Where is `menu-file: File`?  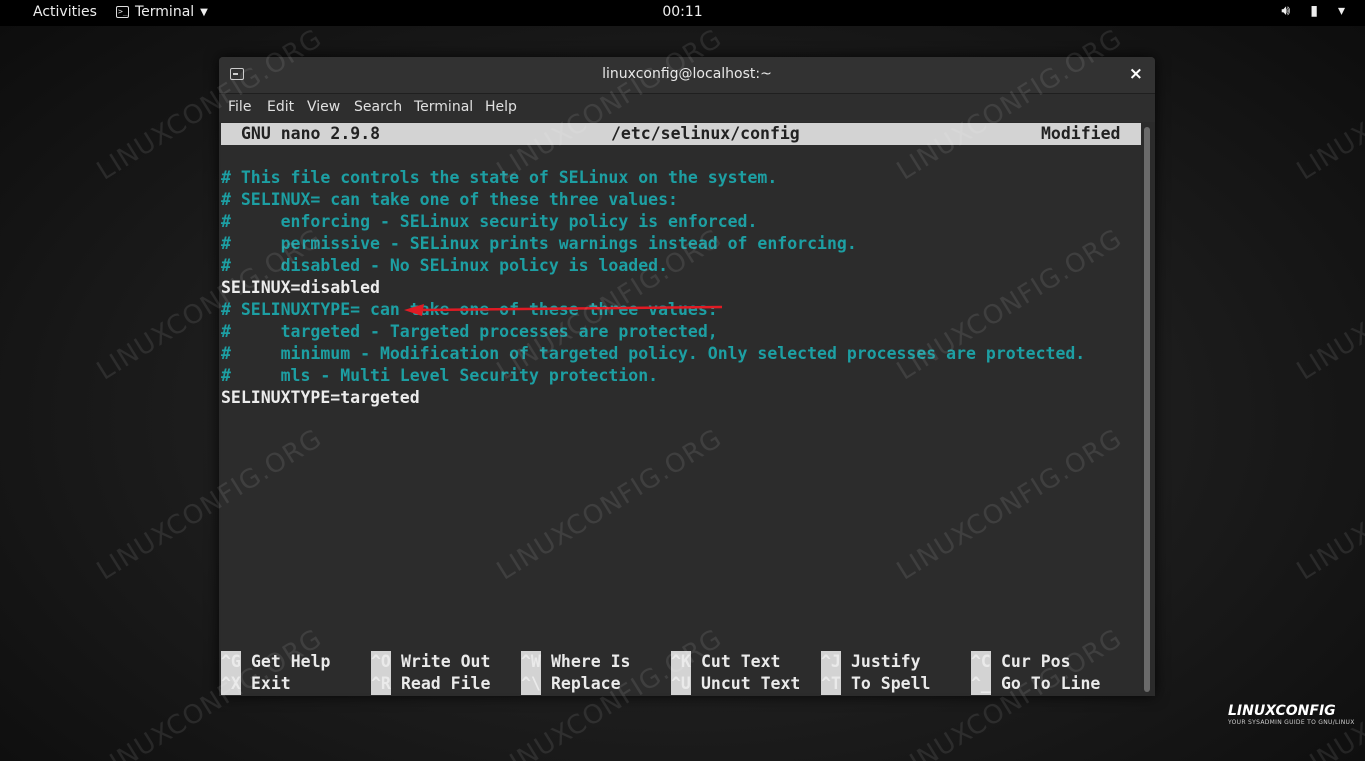 menu-file: File is located at coordinates (239, 107).